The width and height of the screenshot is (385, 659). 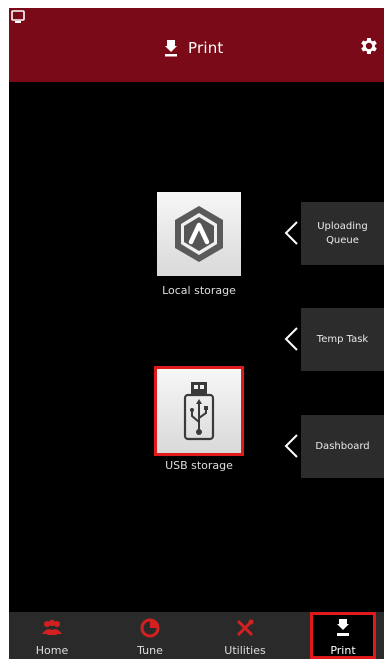 I want to click on nav-home-label: Home, so click(x=52, y=650).